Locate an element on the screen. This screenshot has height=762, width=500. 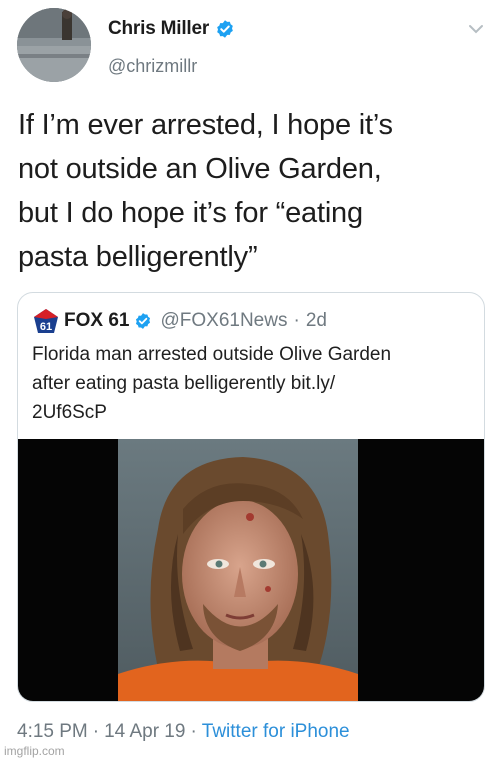
quoted-tweet-header: 61 FOX 61 @FOX61News · 2d is located at coordinates (179, 321).